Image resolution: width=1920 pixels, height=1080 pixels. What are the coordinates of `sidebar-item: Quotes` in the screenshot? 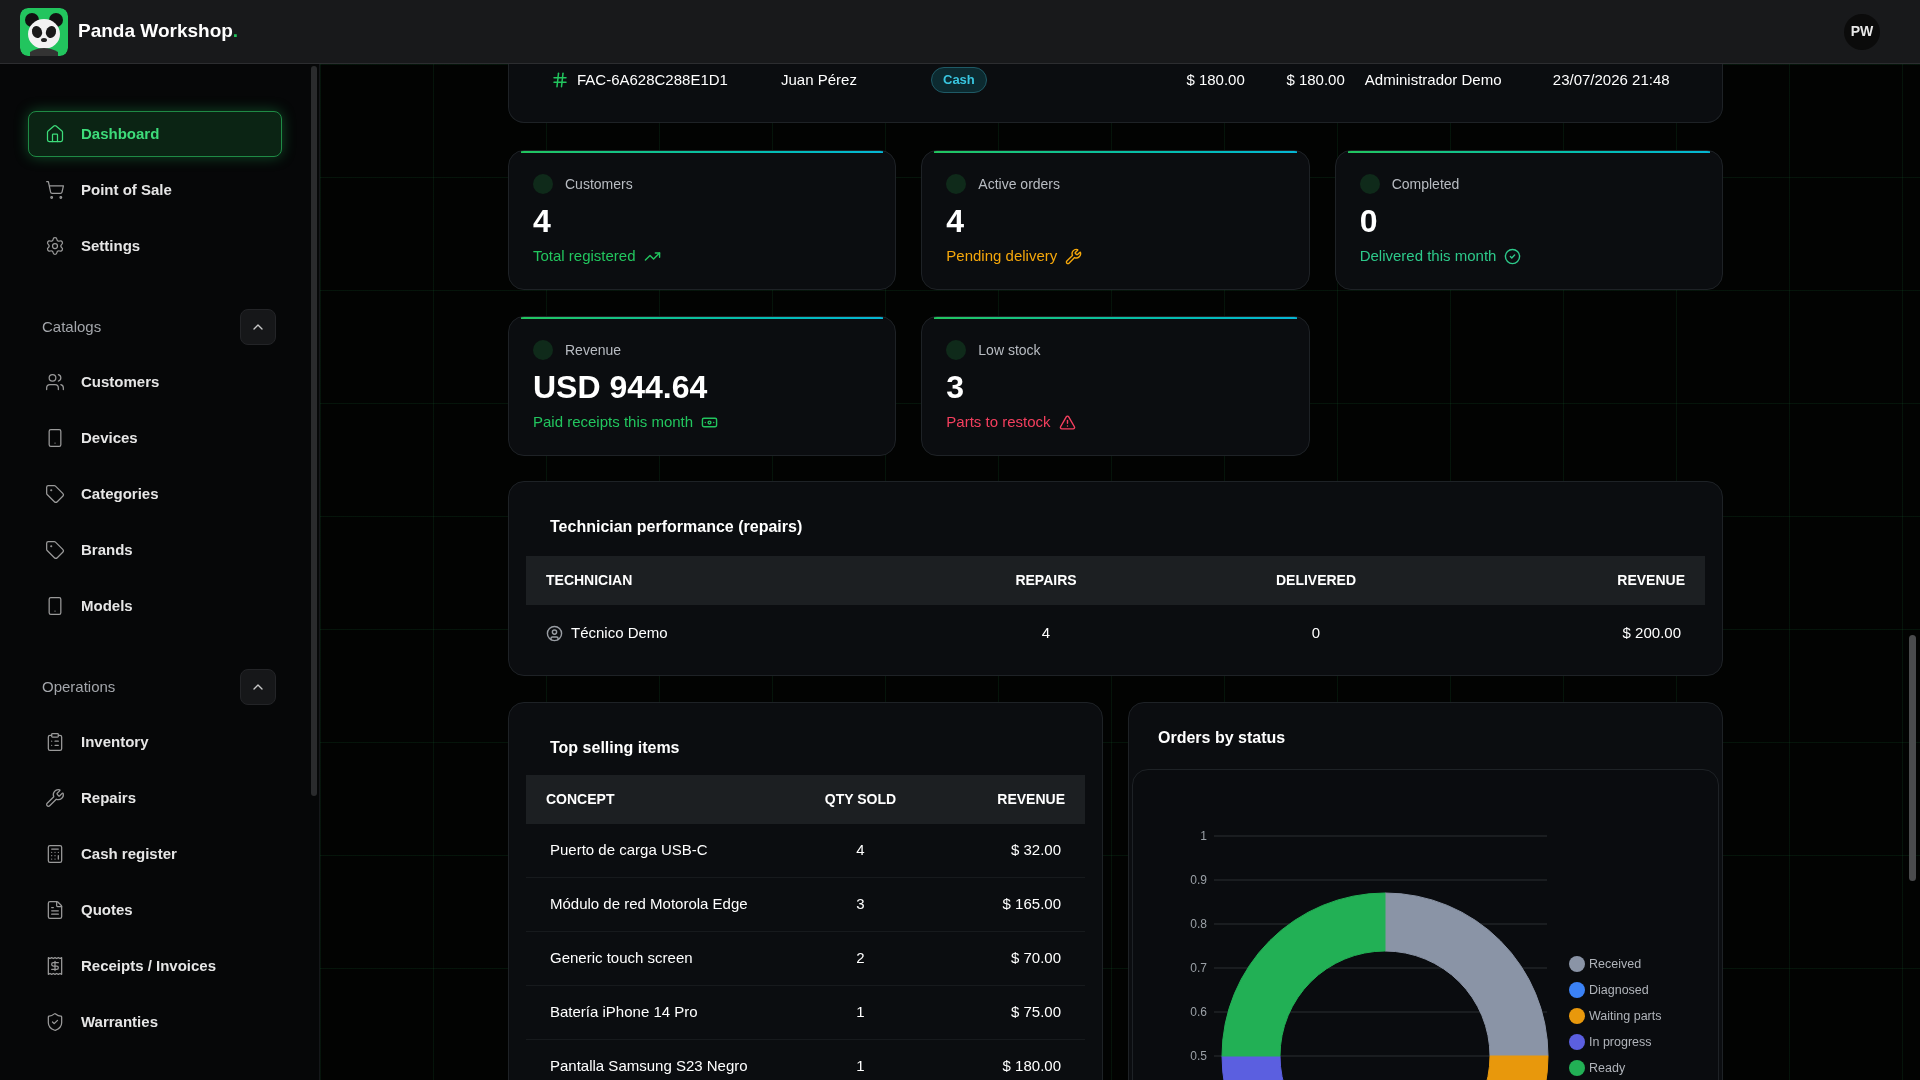 It's located at (155, 910).